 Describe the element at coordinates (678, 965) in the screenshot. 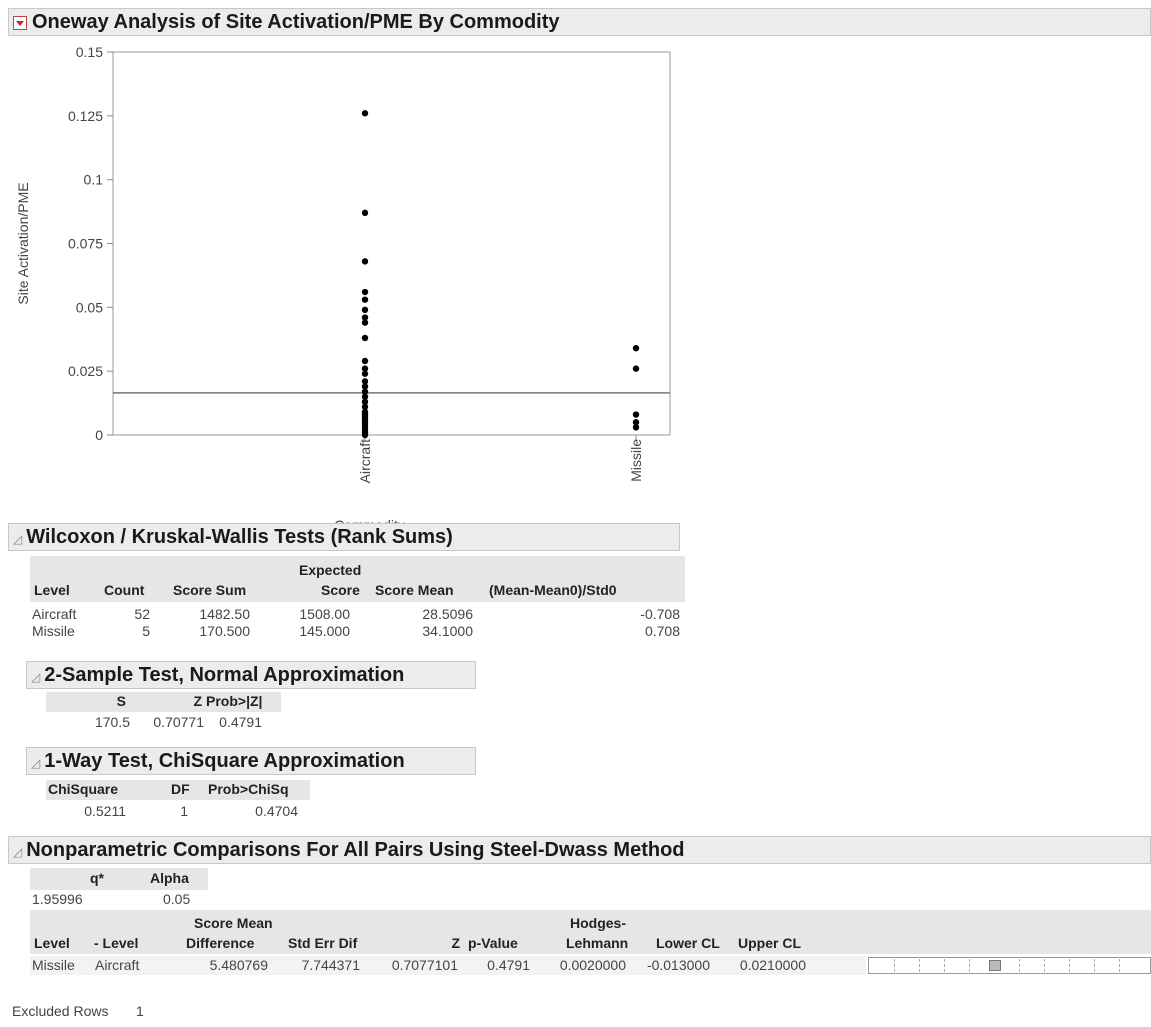

I see `row-lower-cl: -0.013000` at that location.